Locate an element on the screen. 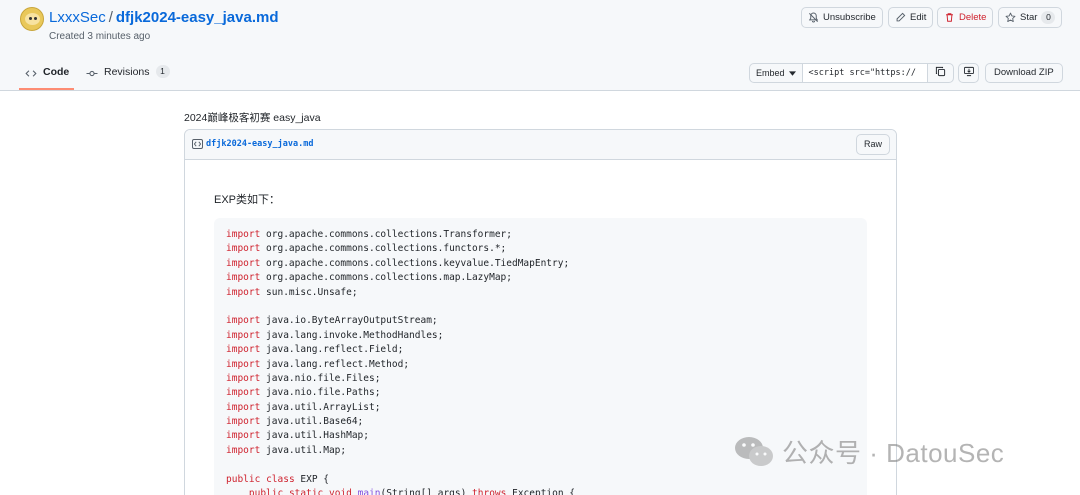  star-button: Star 0 is located at coordinates (1030, 17).